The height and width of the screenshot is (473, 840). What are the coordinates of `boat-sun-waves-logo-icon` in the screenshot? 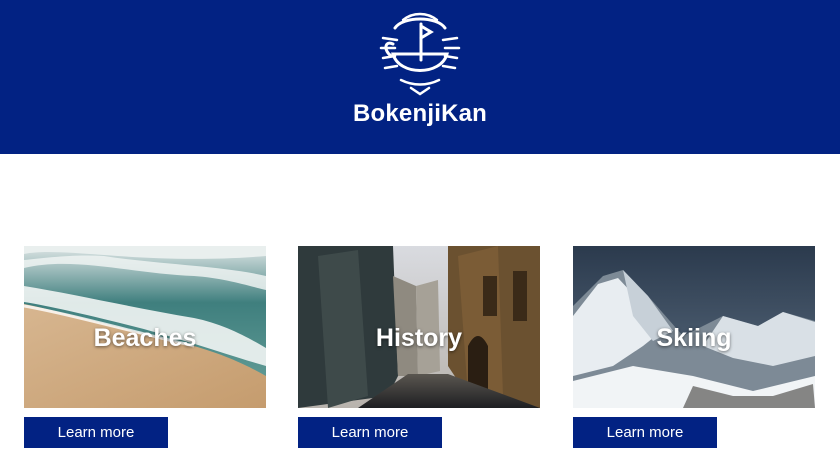 It's located at (420, 53).